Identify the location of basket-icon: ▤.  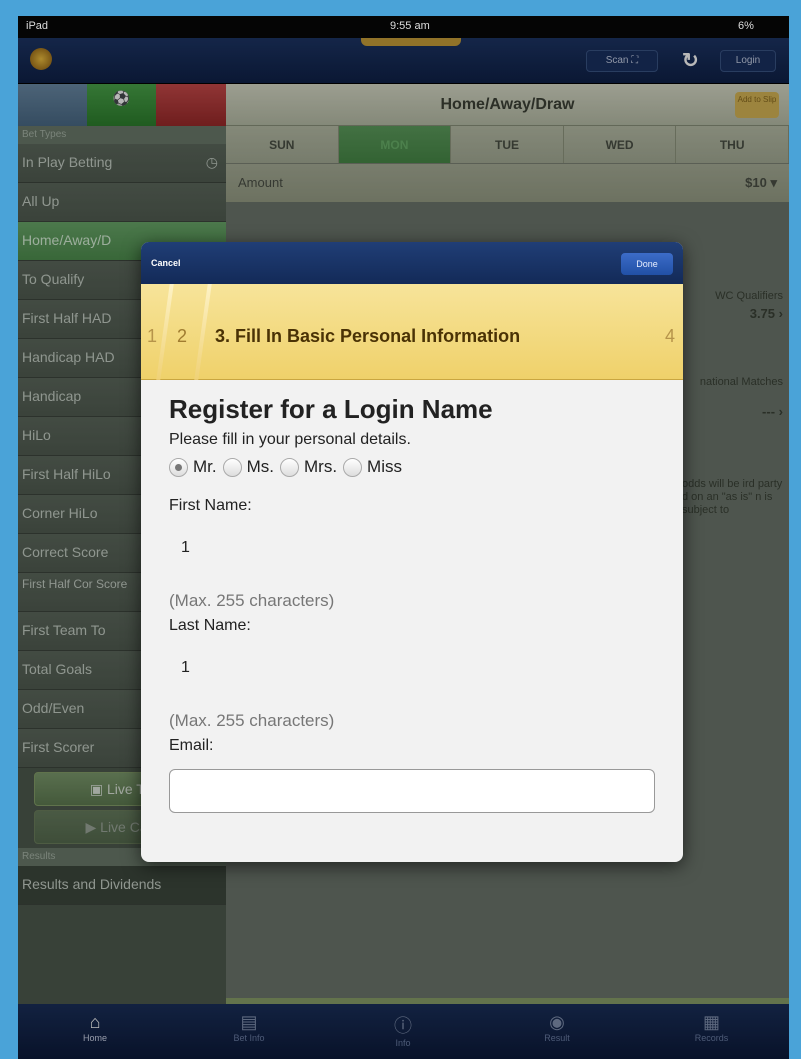
(249, 1022).